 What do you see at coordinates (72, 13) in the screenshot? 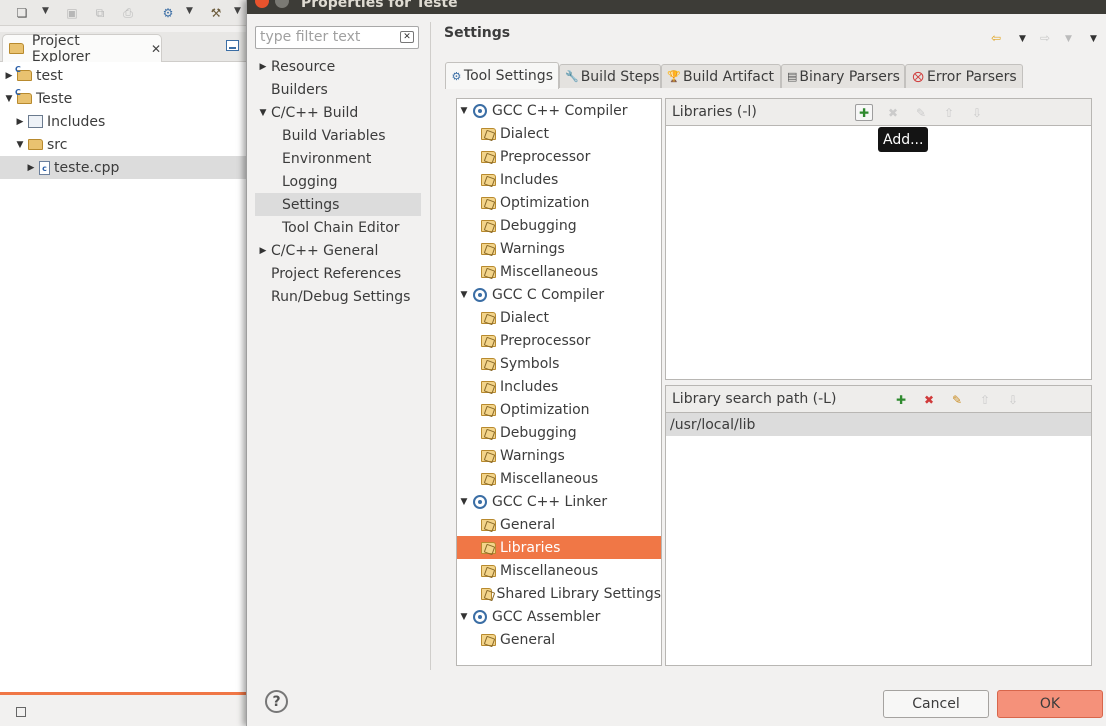
I see `save-icon: ▣` at bounding box center [72, 13].